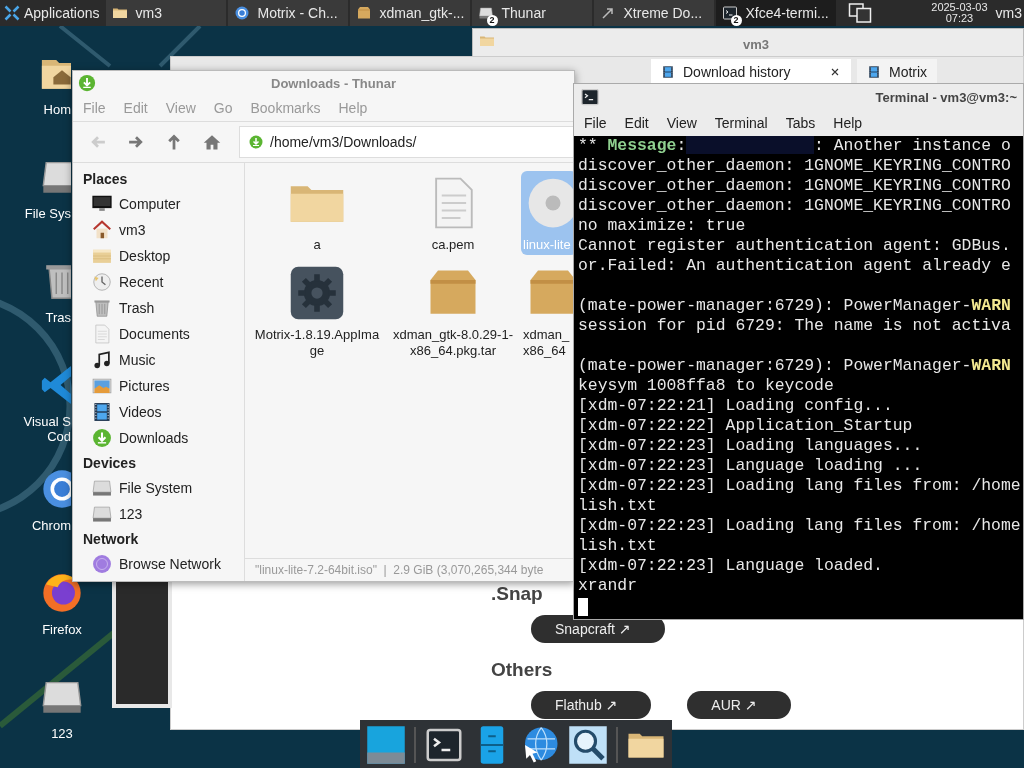 The width and height of the screenshot is (1024, 768). Describe the element at coordinates (163, 488) in the screenshot. I see `sidebar-item: File System` at that location.